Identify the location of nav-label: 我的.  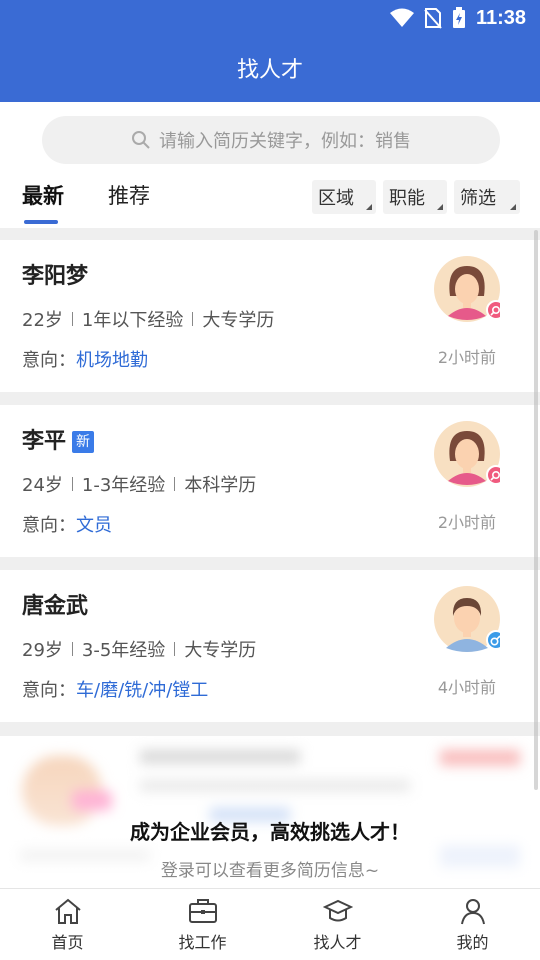
(472, 942).